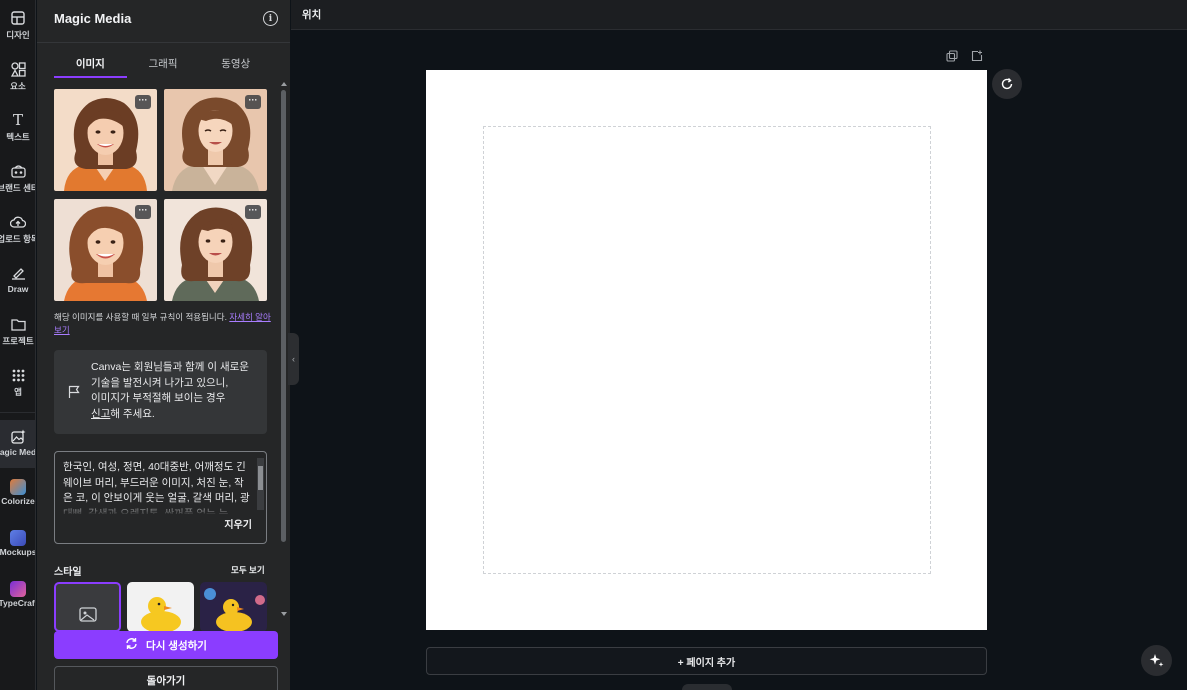 This screenshot has height=690, width=1187. What do you see at coordinates (132, 413) in the screenshot?
I see `report-line-4: 해 주세요.` at bounding box center [132, 413].